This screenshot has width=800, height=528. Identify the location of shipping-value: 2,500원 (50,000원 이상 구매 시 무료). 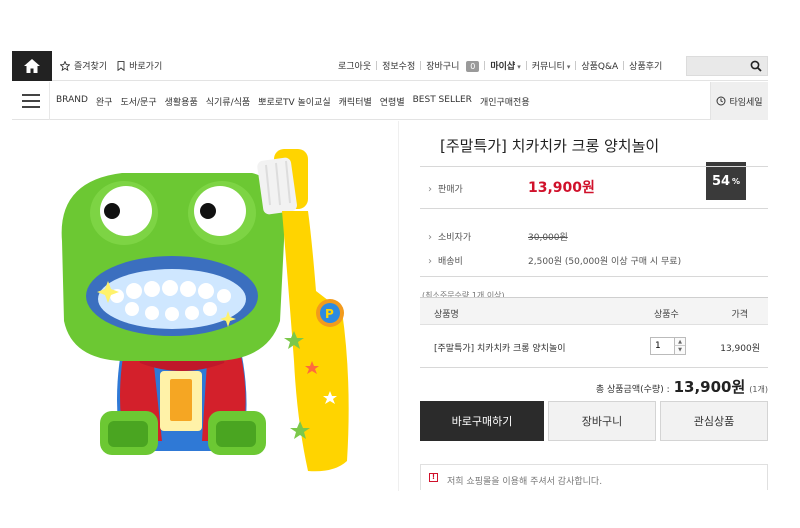
(605, 262).